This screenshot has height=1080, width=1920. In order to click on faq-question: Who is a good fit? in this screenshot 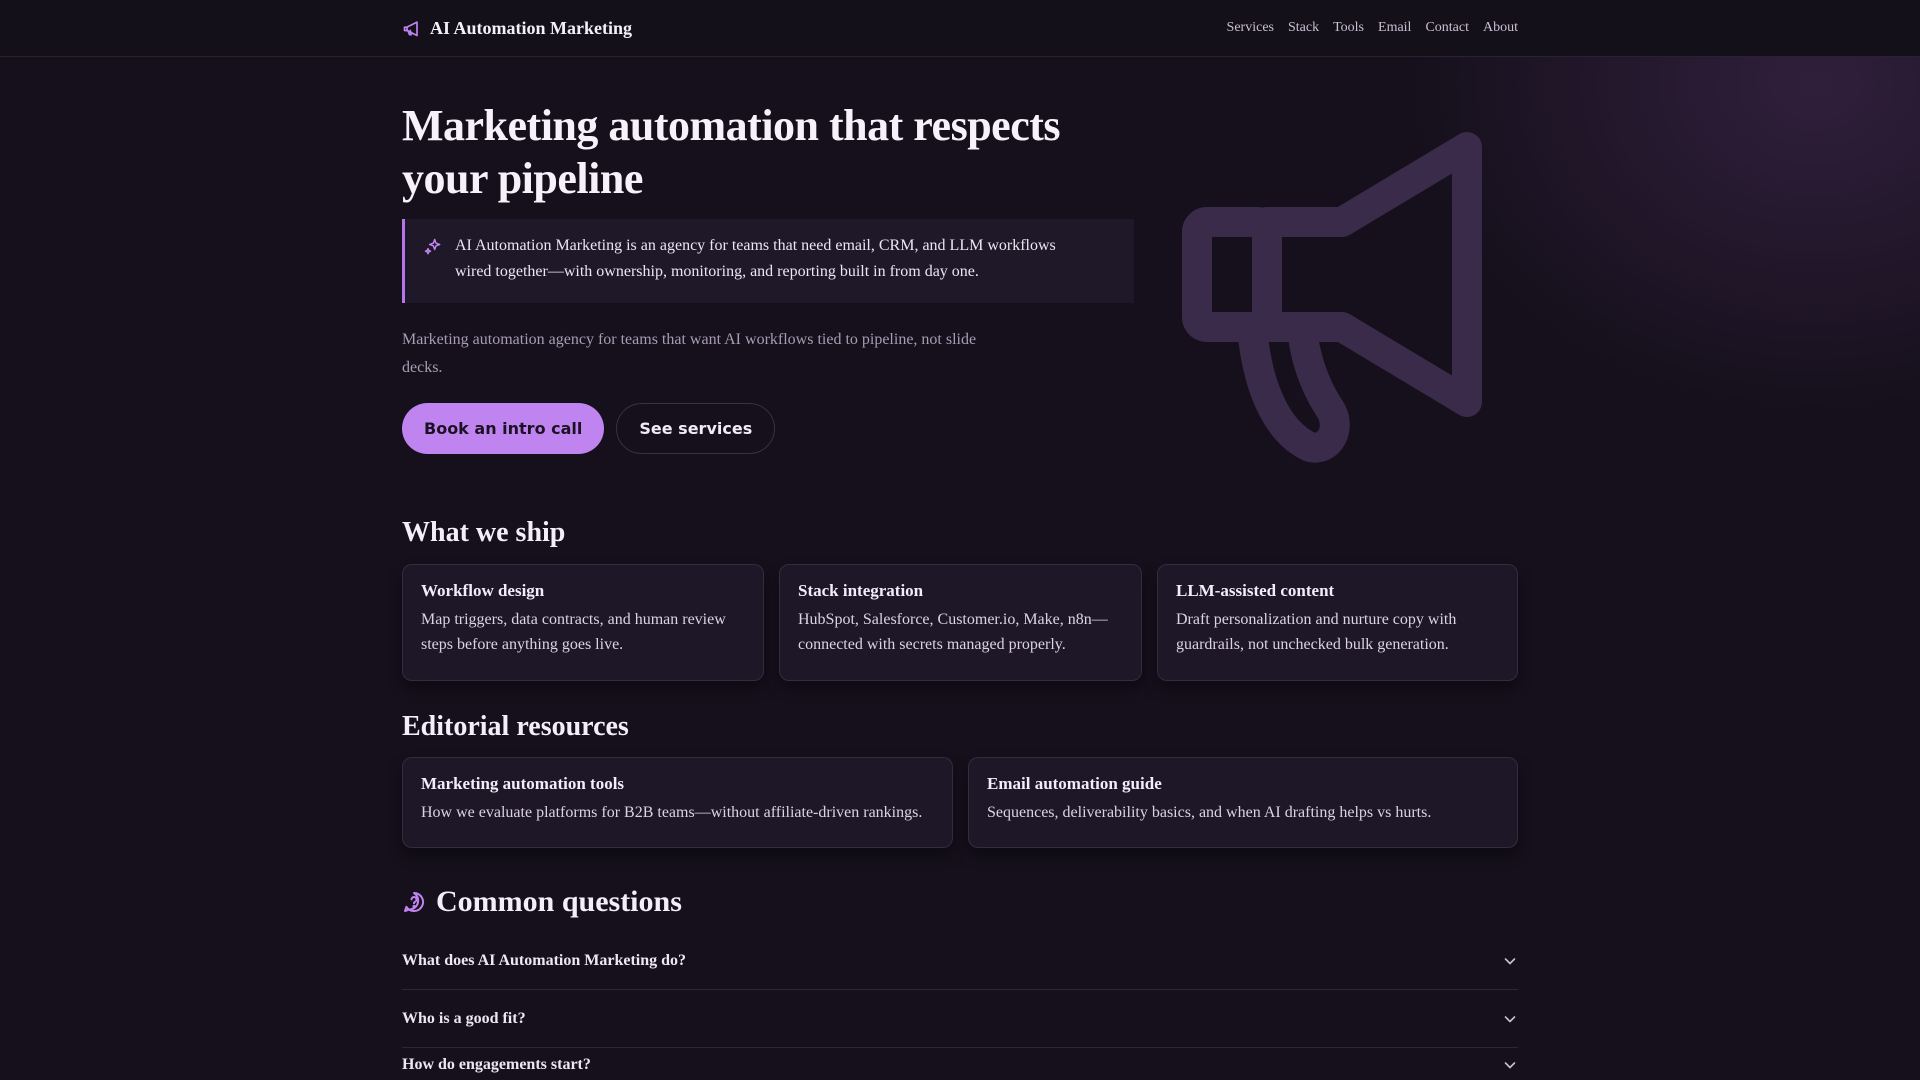, I will do `click(464, 1018)`.